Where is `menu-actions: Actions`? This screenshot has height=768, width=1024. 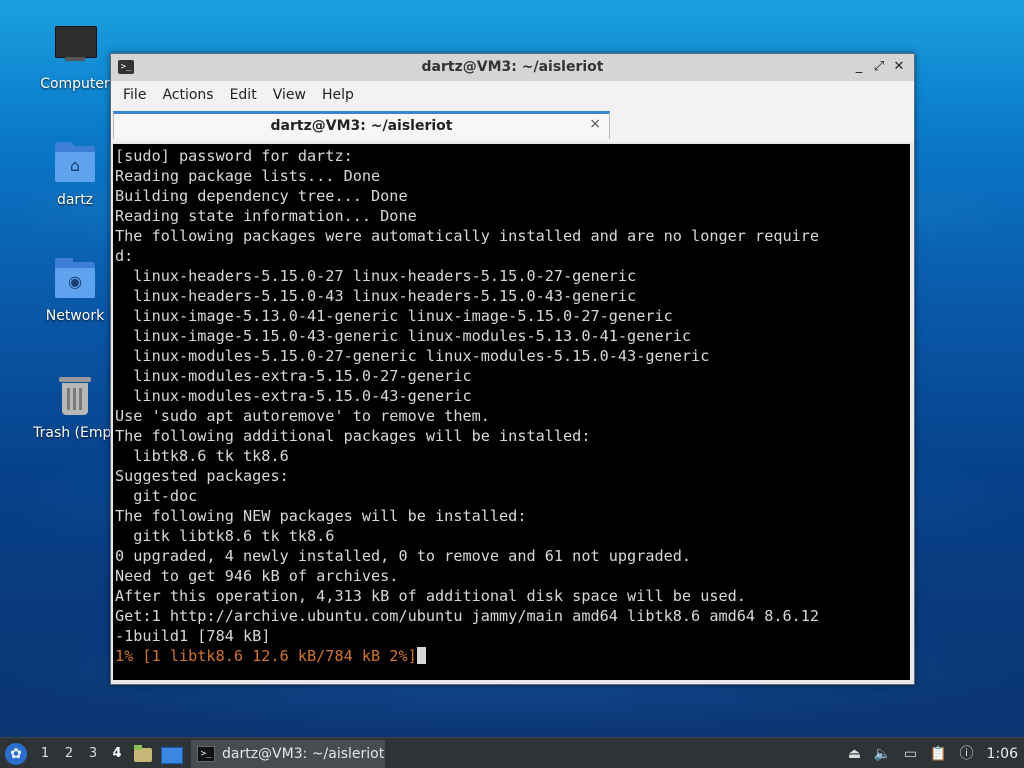
menu-actions: Actions is located at coordinates (187, 95).